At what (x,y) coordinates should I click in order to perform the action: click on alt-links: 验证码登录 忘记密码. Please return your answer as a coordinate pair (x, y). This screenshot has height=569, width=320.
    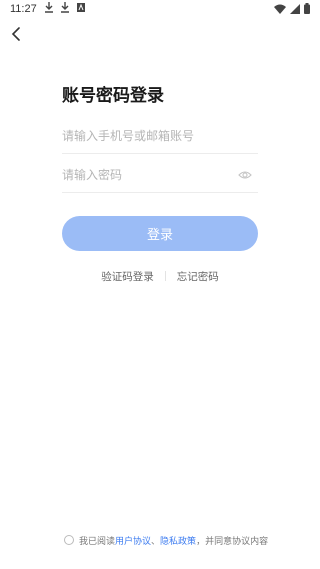
    Looking at the image, I should click on (160, 276).